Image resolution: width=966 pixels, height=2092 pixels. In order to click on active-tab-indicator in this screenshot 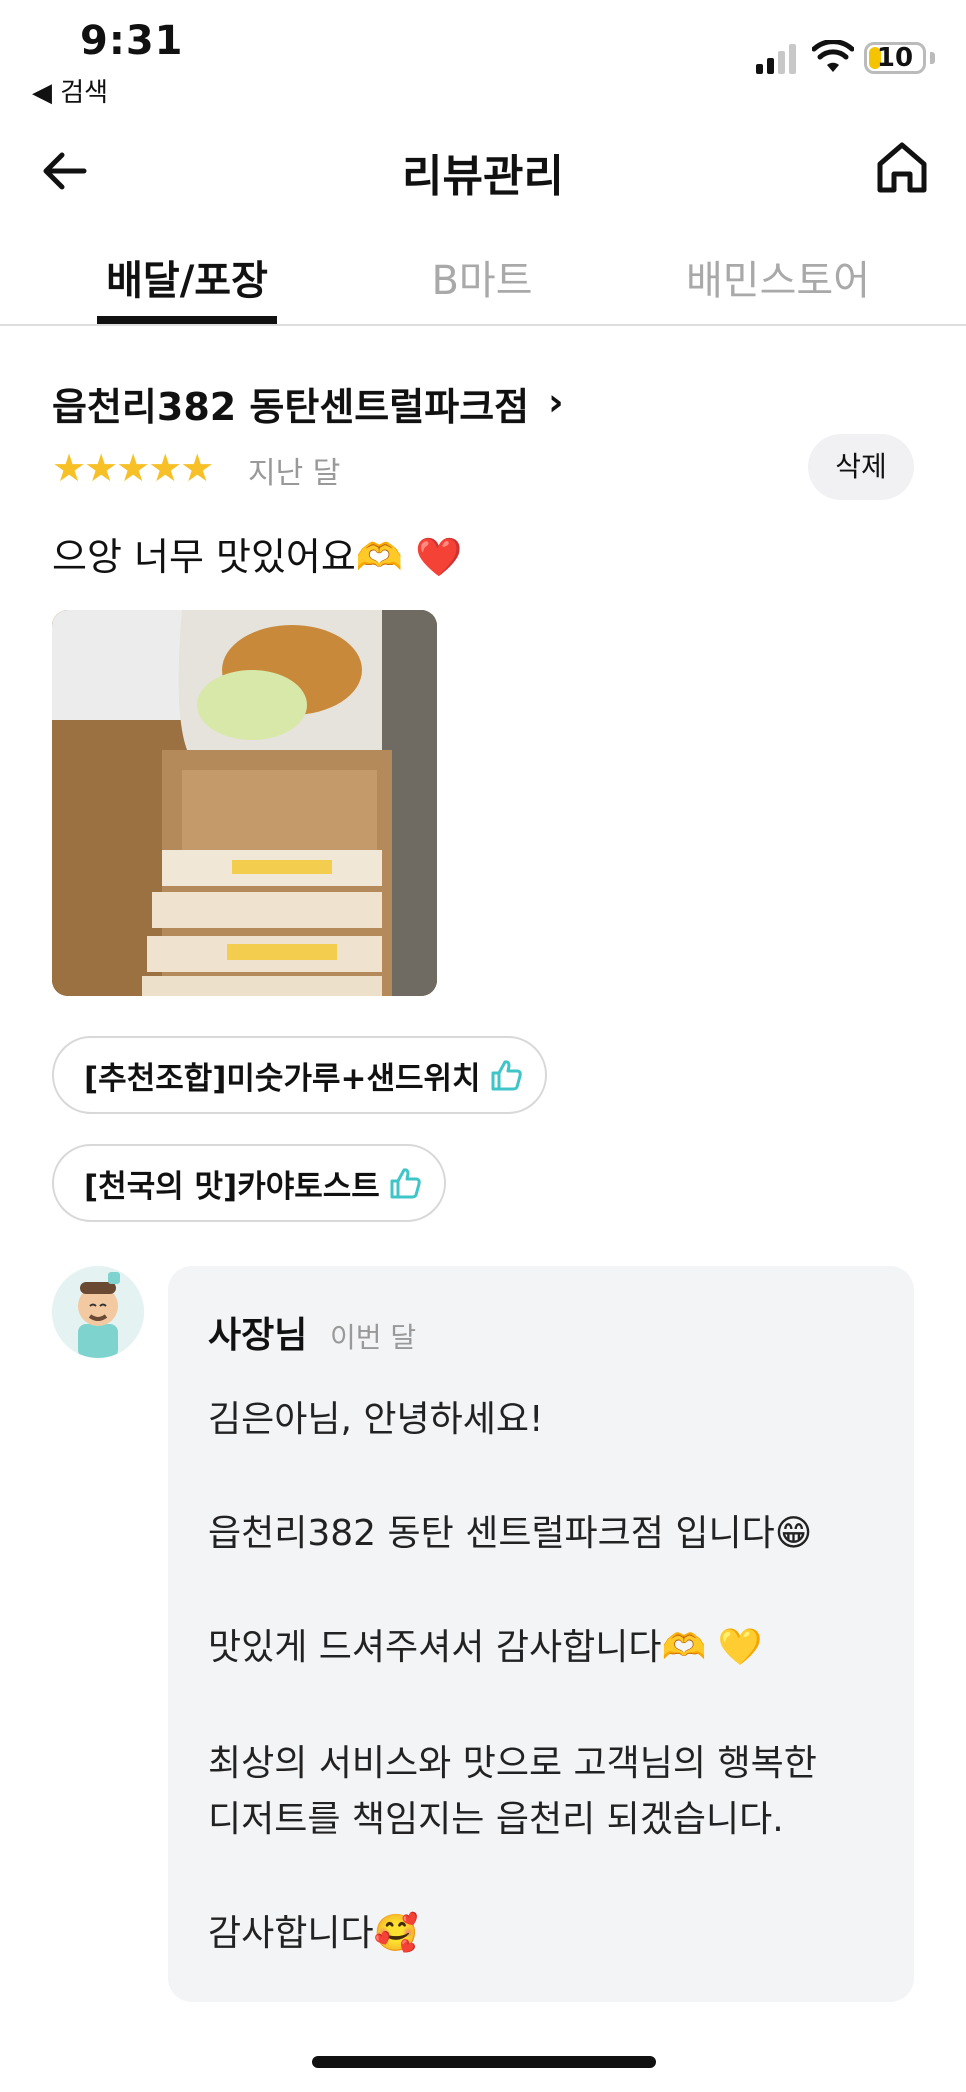, I will do `click(187, 320)`.